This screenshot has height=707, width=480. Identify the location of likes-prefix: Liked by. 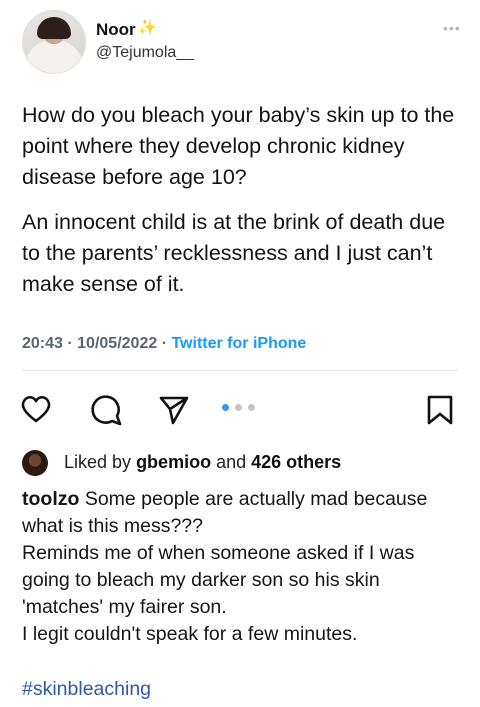
(98, 462).